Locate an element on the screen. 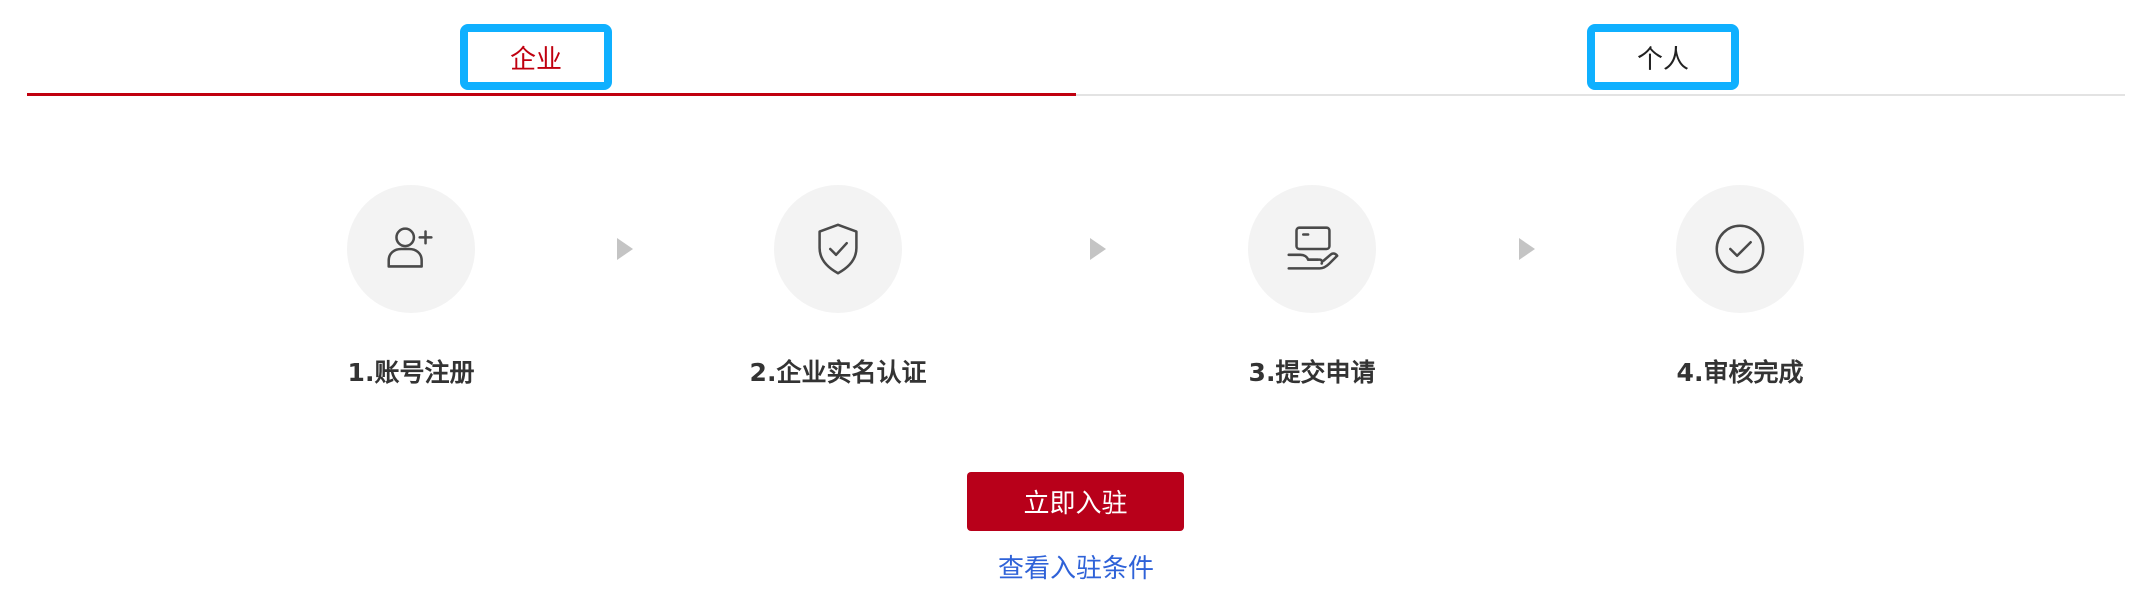 The height and width of the screenshot is (604, 2152). shield-check-icon is located at coordinates (838, 249).